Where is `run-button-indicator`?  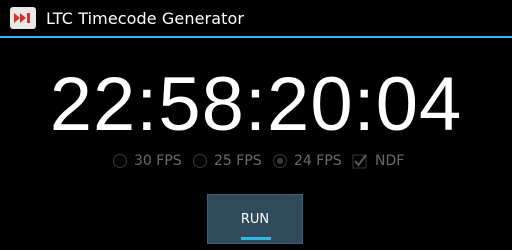
run-button-indicator is located at coordinates (256, 238).